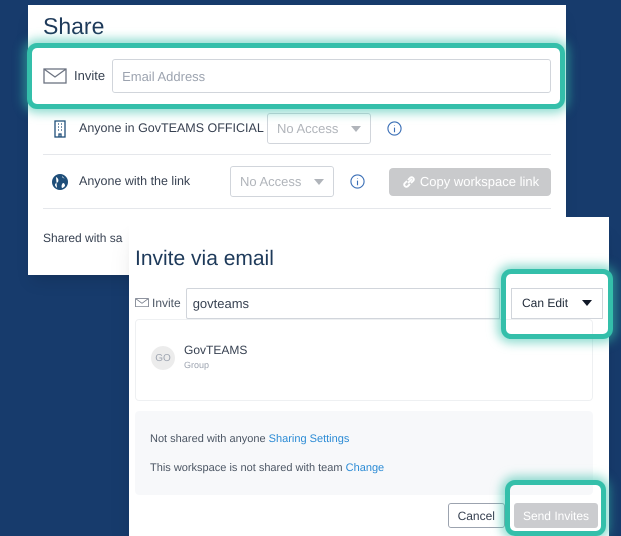 Image resolution: width=621 pixels, height=536 pixels. Describe the element at coordinates (408, 182) in the screenshot. I see `link-icon` at that location.